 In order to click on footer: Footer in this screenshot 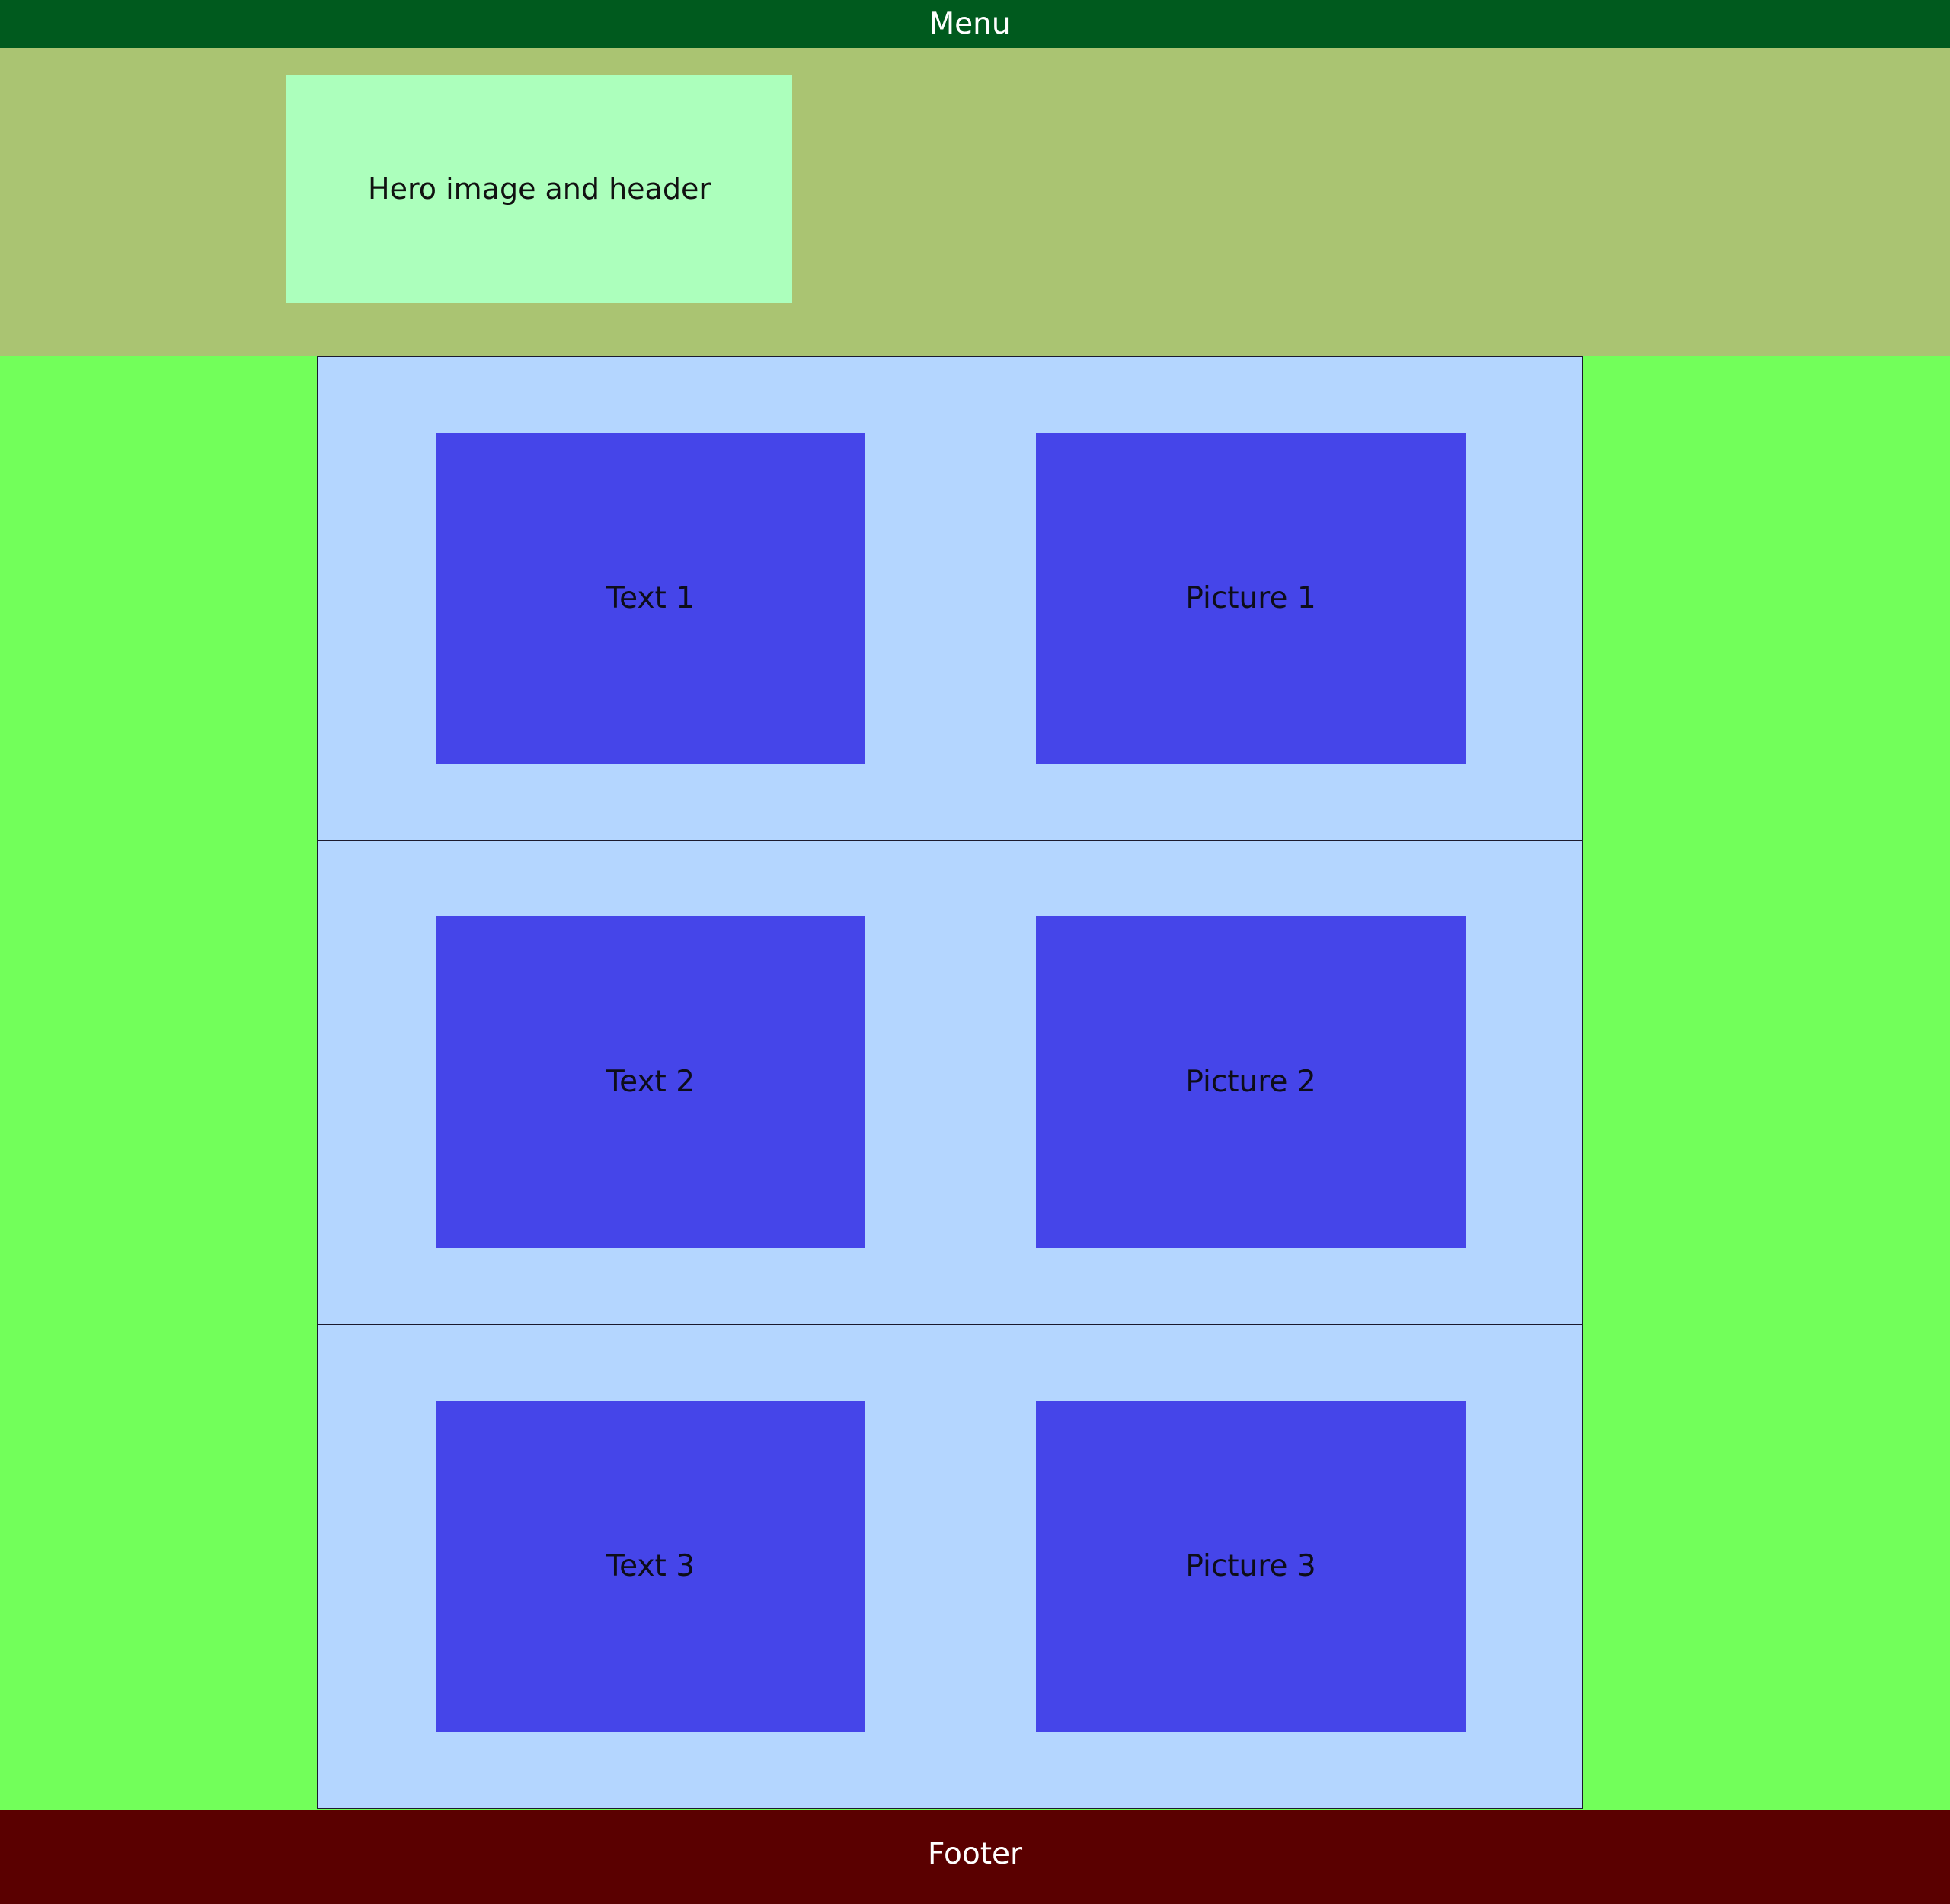, I will do `click(975, 1857)`.